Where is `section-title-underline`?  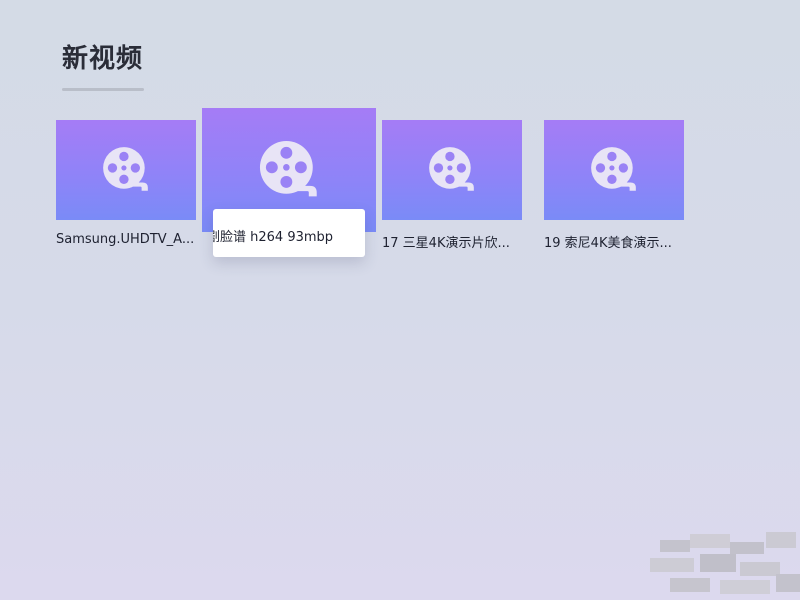
section-title-underline is located at coordinates (103, 89).